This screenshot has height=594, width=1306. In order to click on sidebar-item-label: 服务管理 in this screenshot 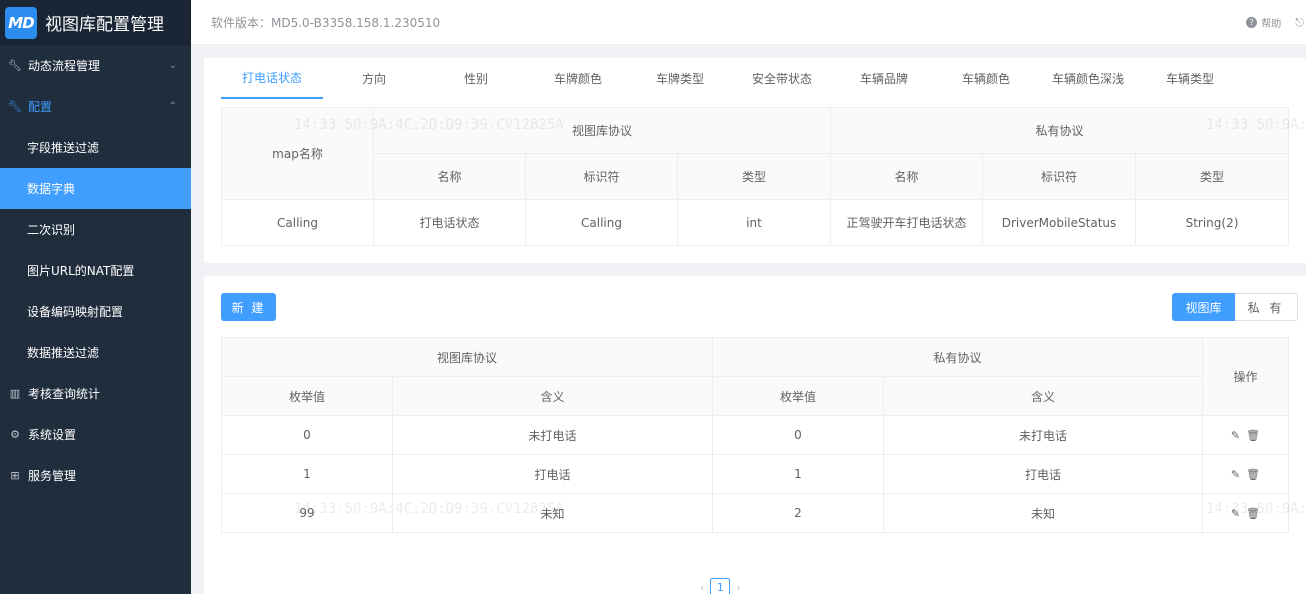, I will do `click(52, 476)`.